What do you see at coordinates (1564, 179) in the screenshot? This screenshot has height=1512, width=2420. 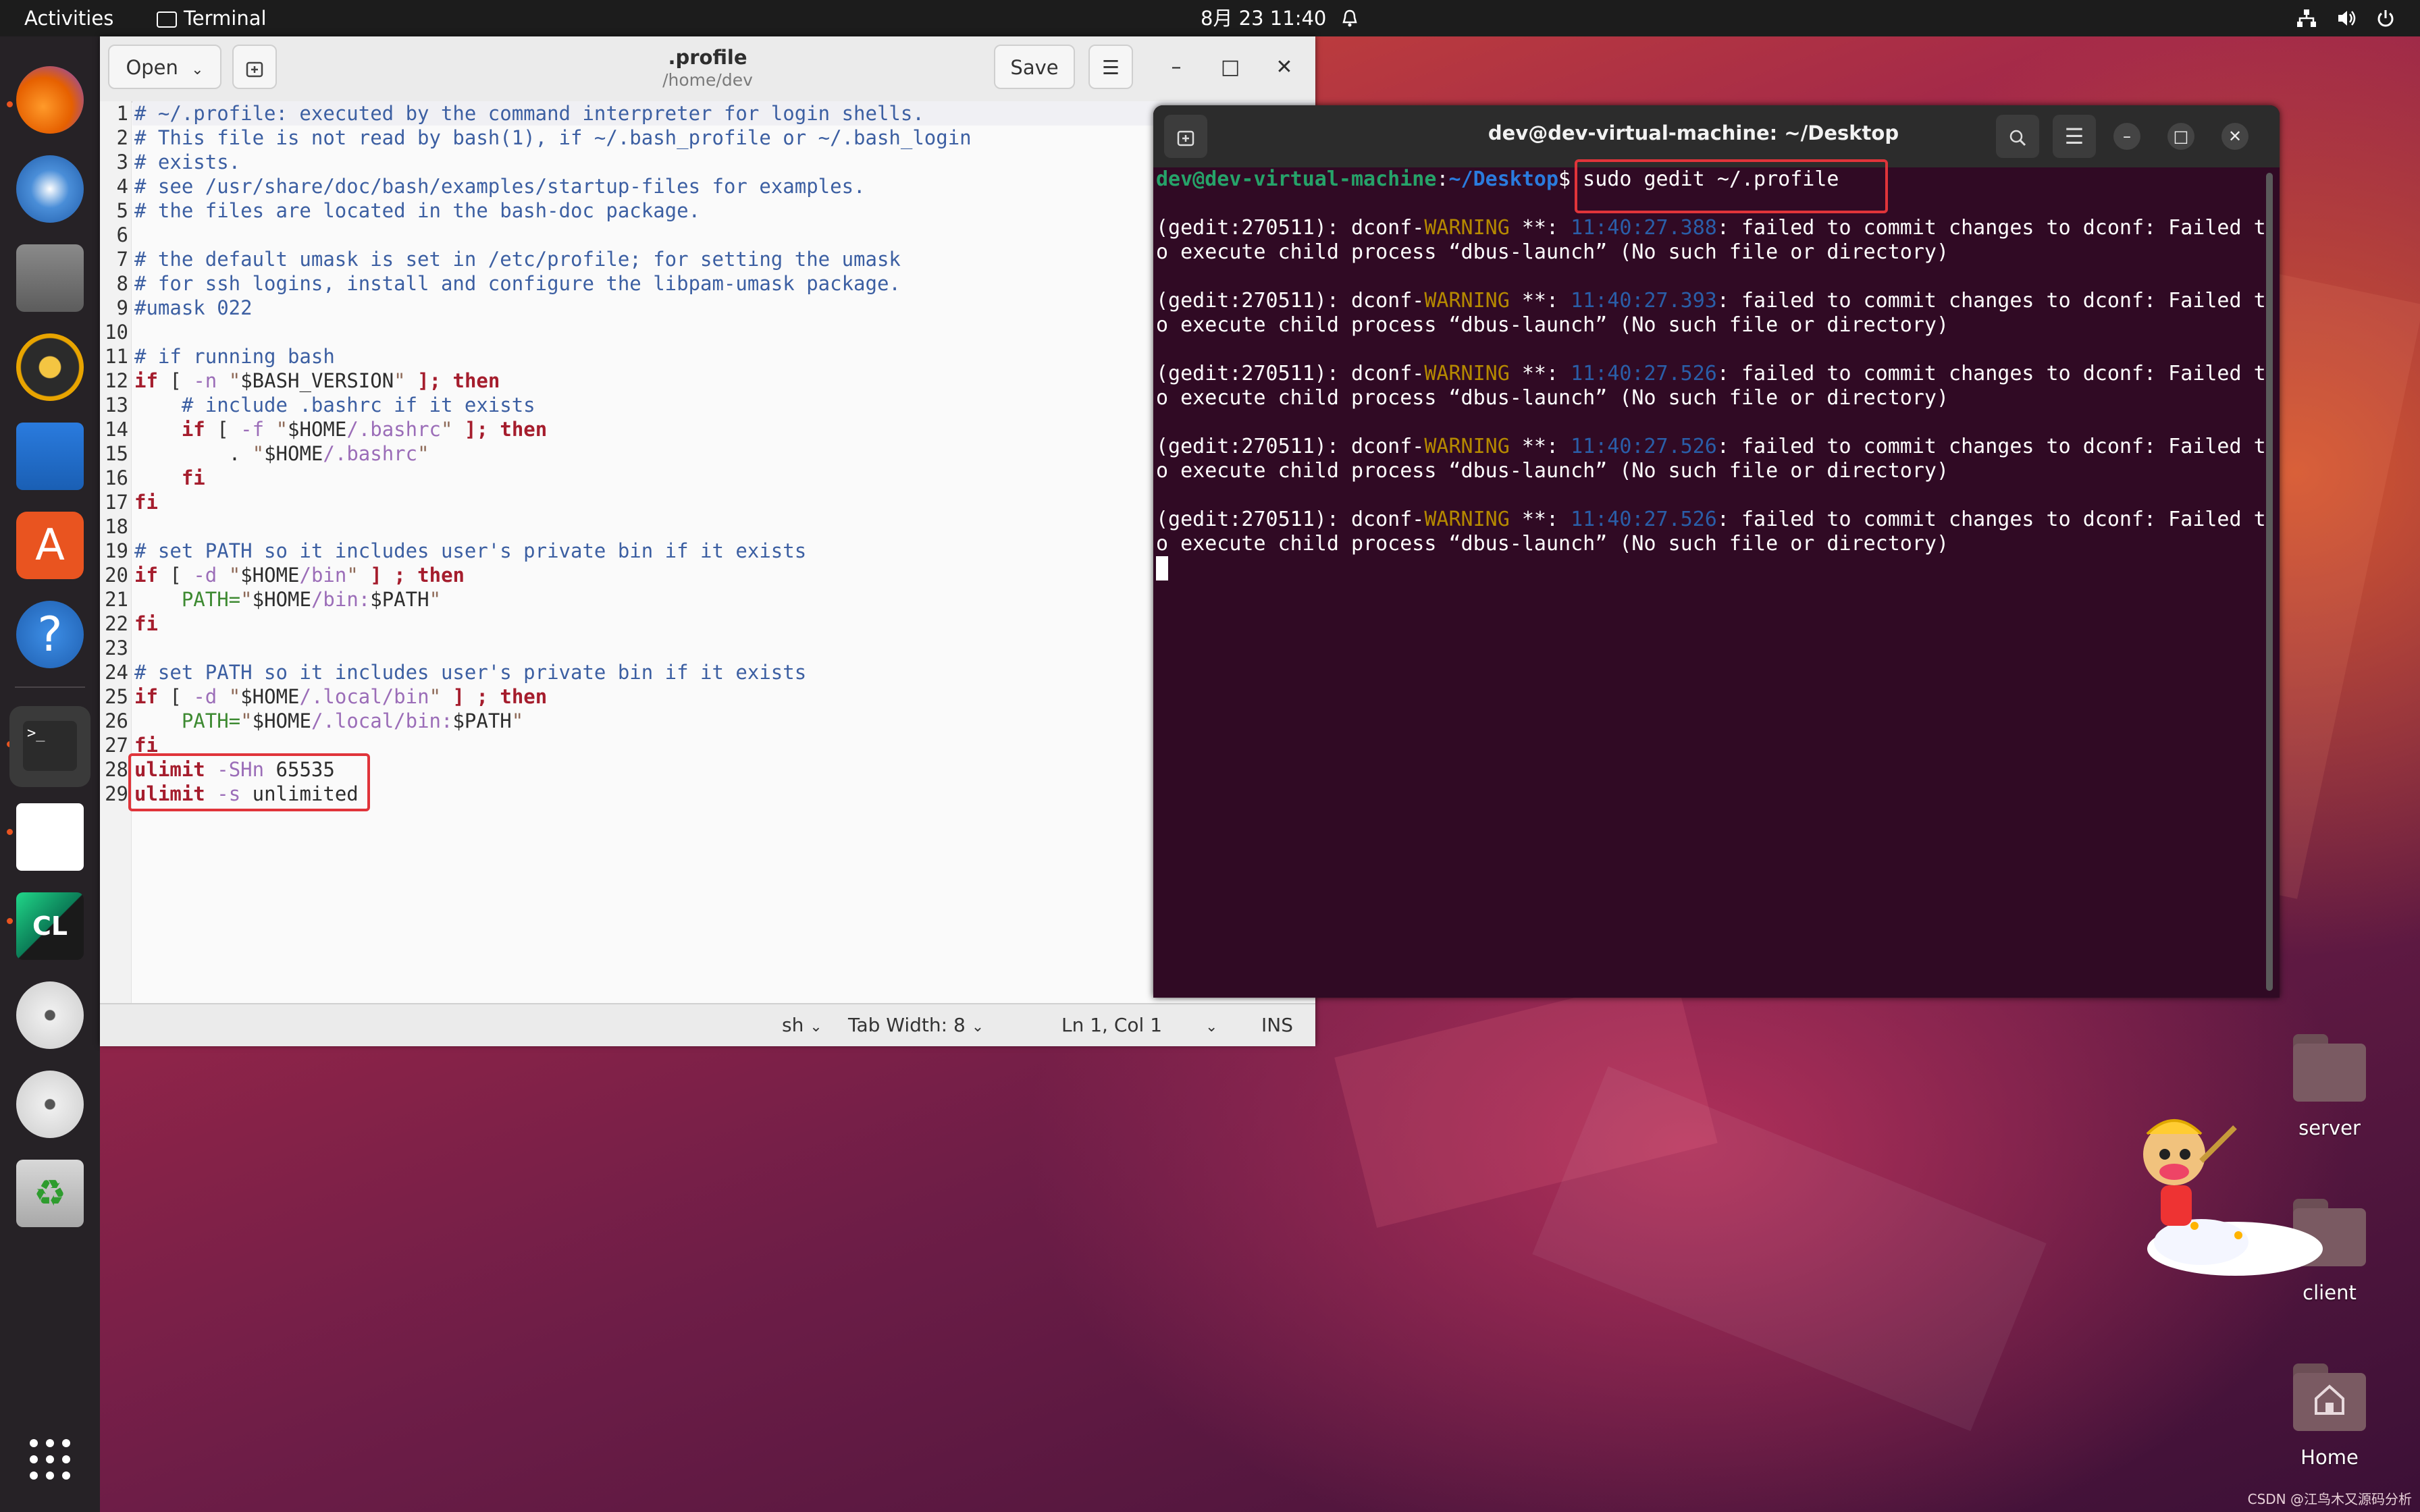 I see `prompt-dollar: $` at bounding box center [1564, 179].